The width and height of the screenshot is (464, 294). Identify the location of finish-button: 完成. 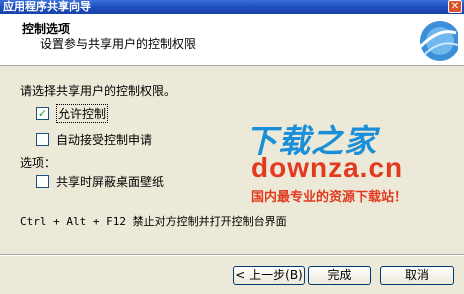
(339, 275).